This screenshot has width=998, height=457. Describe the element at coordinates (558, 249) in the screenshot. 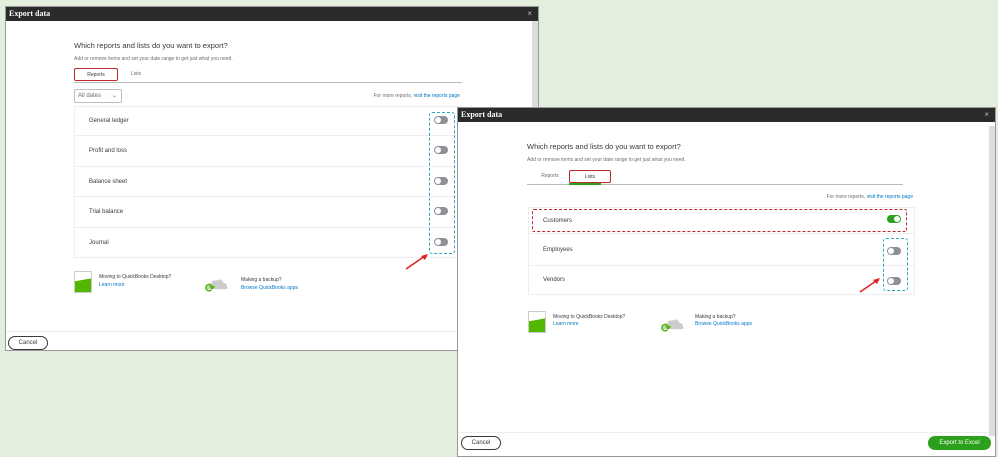

I see `row-label: Employees` at that location.